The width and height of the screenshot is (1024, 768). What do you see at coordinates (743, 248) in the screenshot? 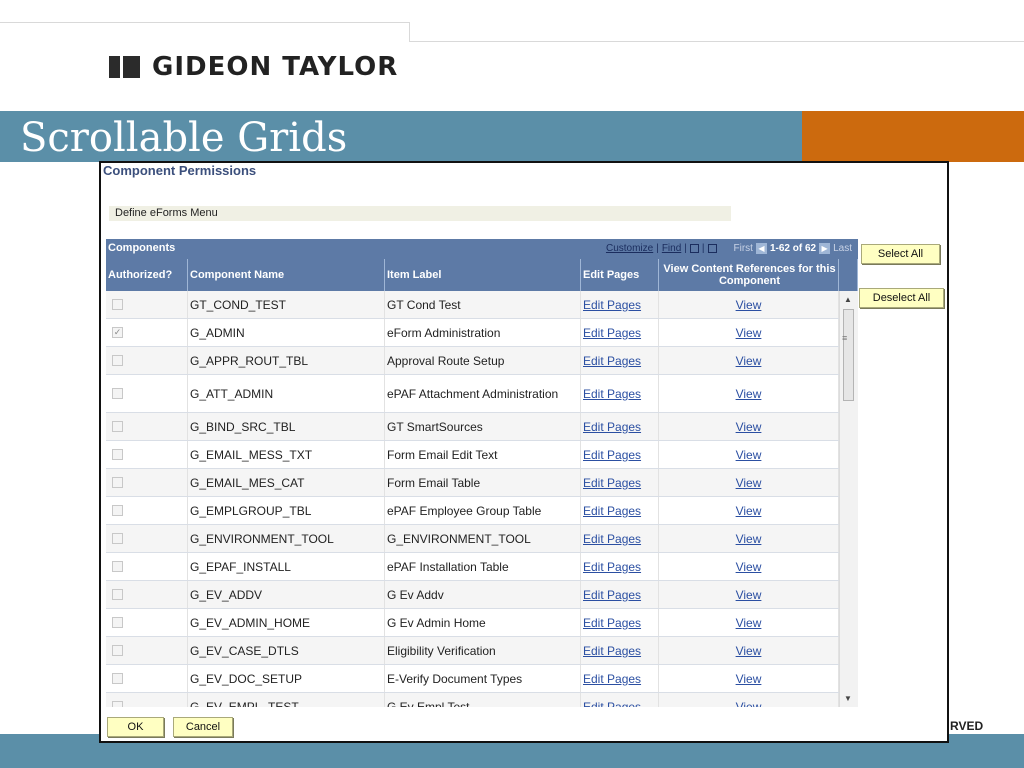
I see `first-link: First` at bounding box center [743, 248].